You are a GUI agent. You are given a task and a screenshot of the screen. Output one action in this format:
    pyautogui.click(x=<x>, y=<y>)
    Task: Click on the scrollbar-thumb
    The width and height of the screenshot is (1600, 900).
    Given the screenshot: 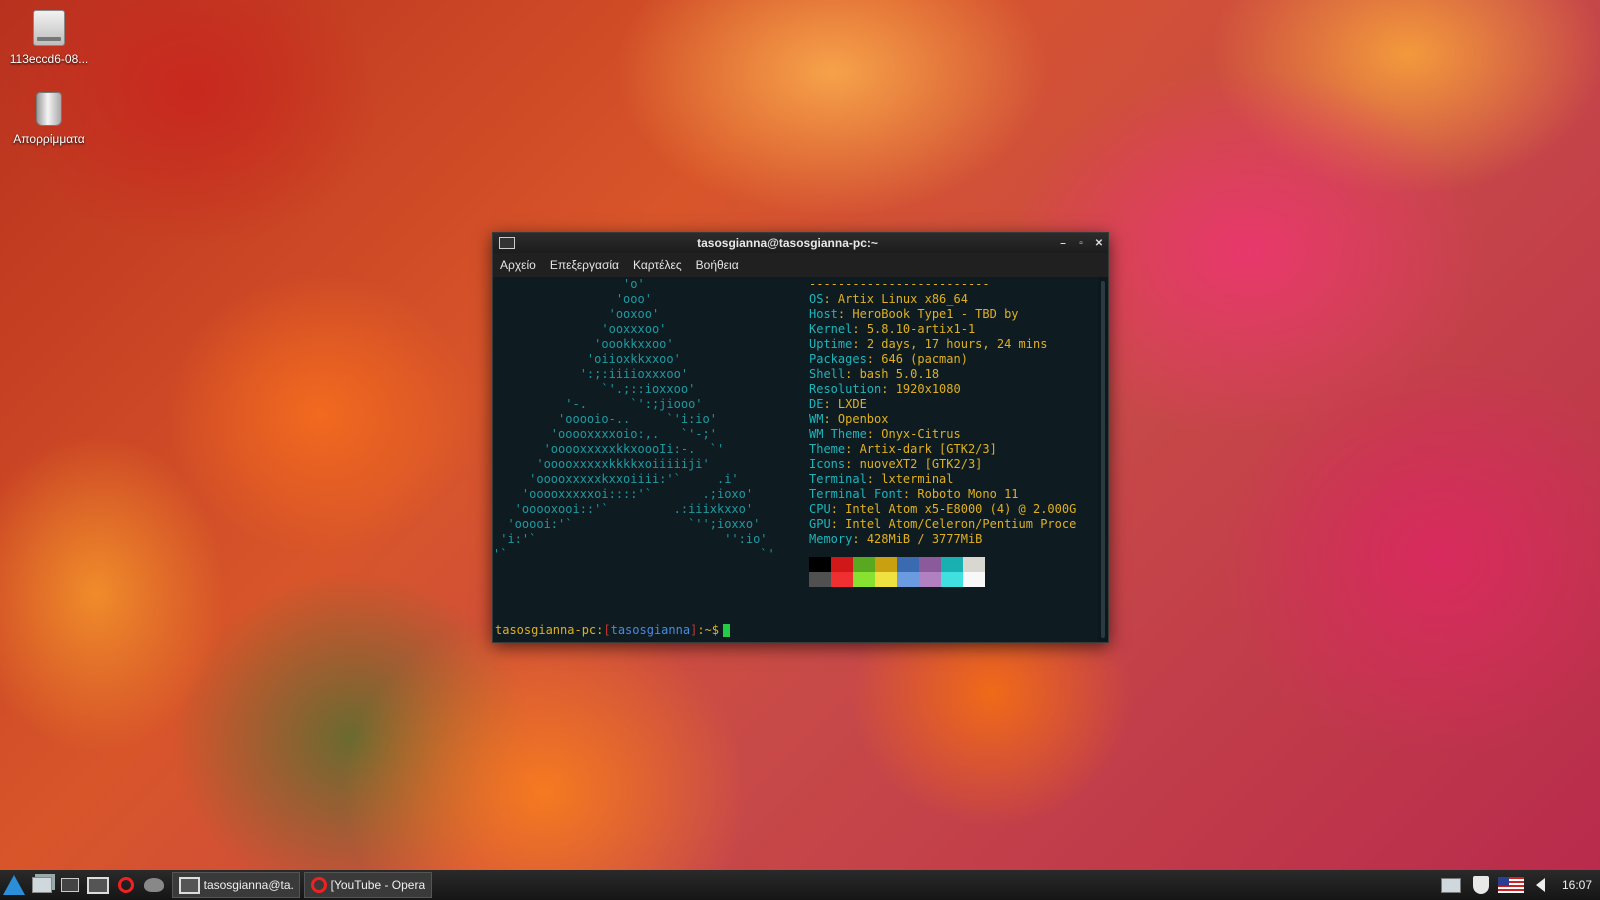 What is the action you would take?
    pyautogui.click(x=1103, y=459)
    